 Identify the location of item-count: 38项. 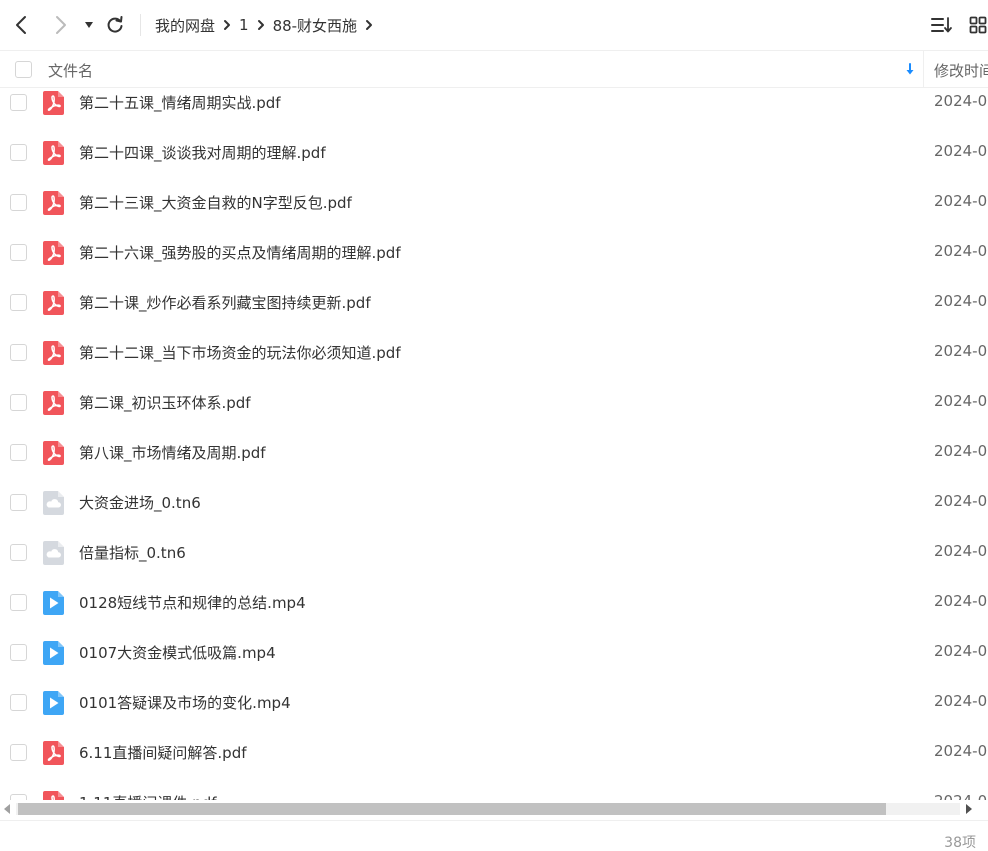
(960, 843).